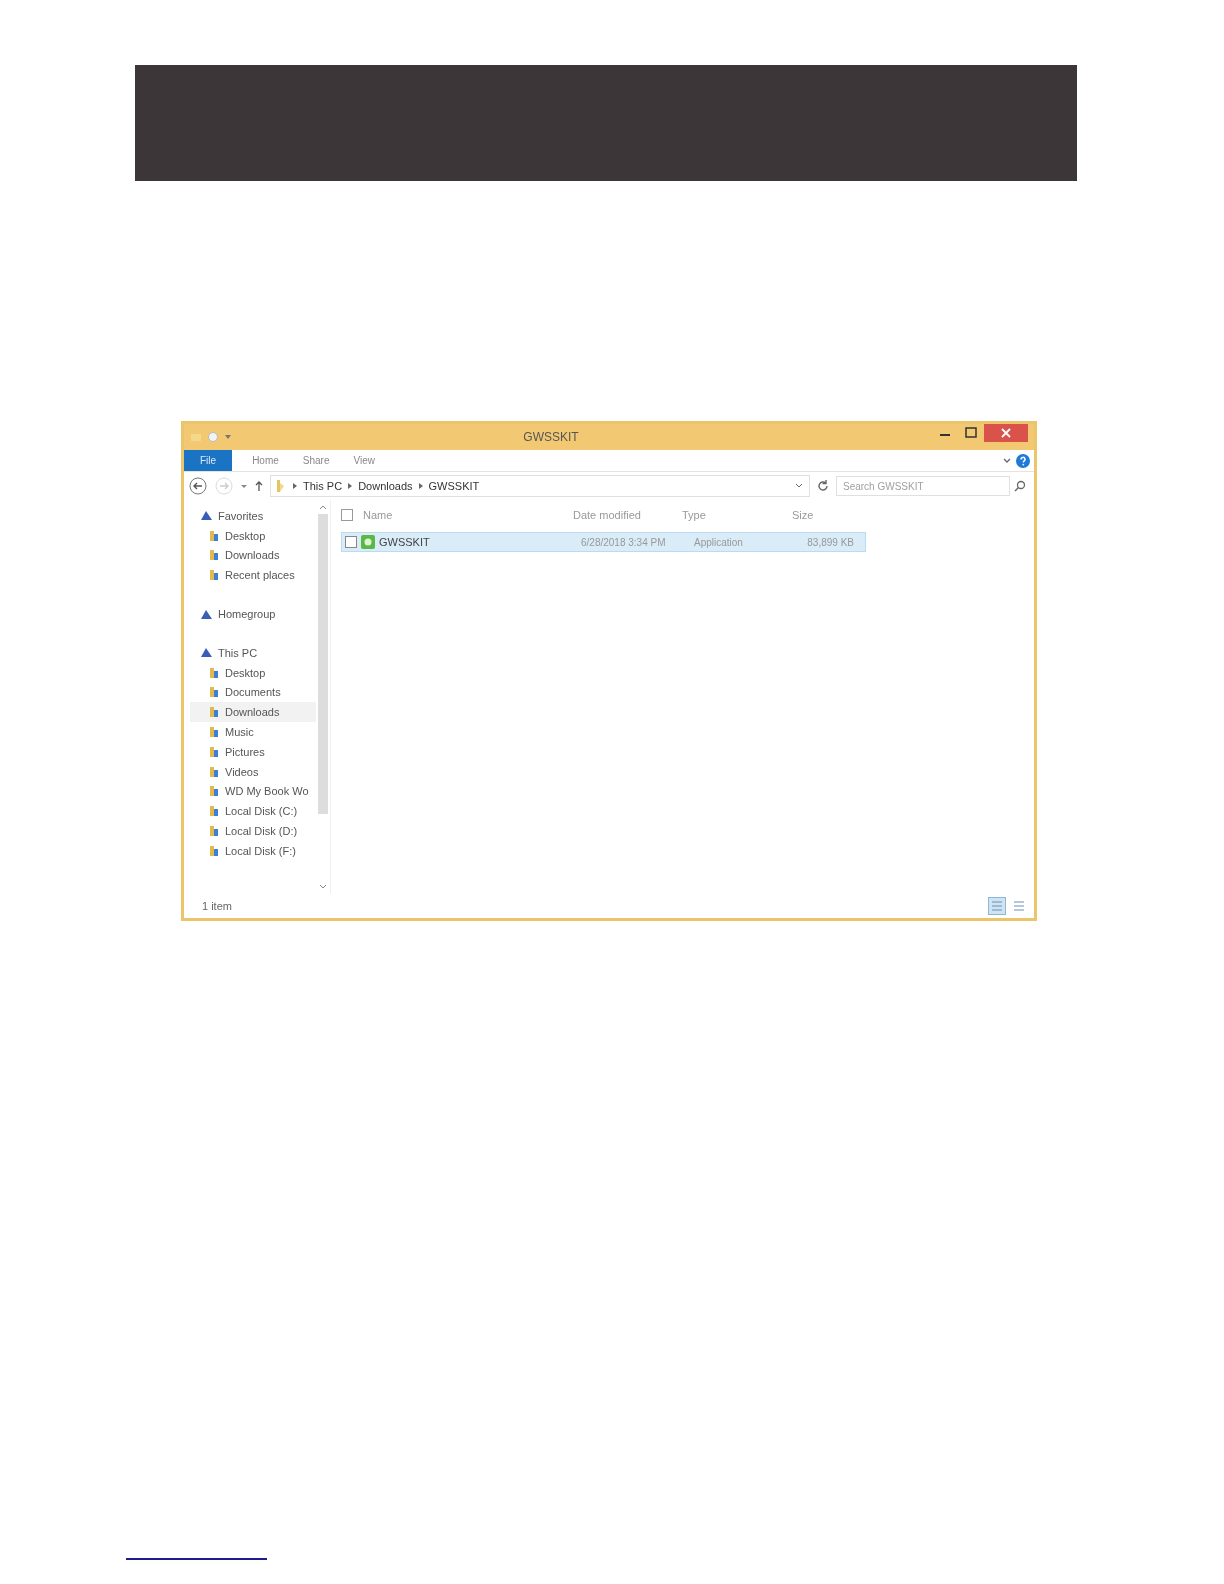  What do you see at coordinates (198, 486) in the screenshot?
I see `back-icon` at bounding box center [198, 486].